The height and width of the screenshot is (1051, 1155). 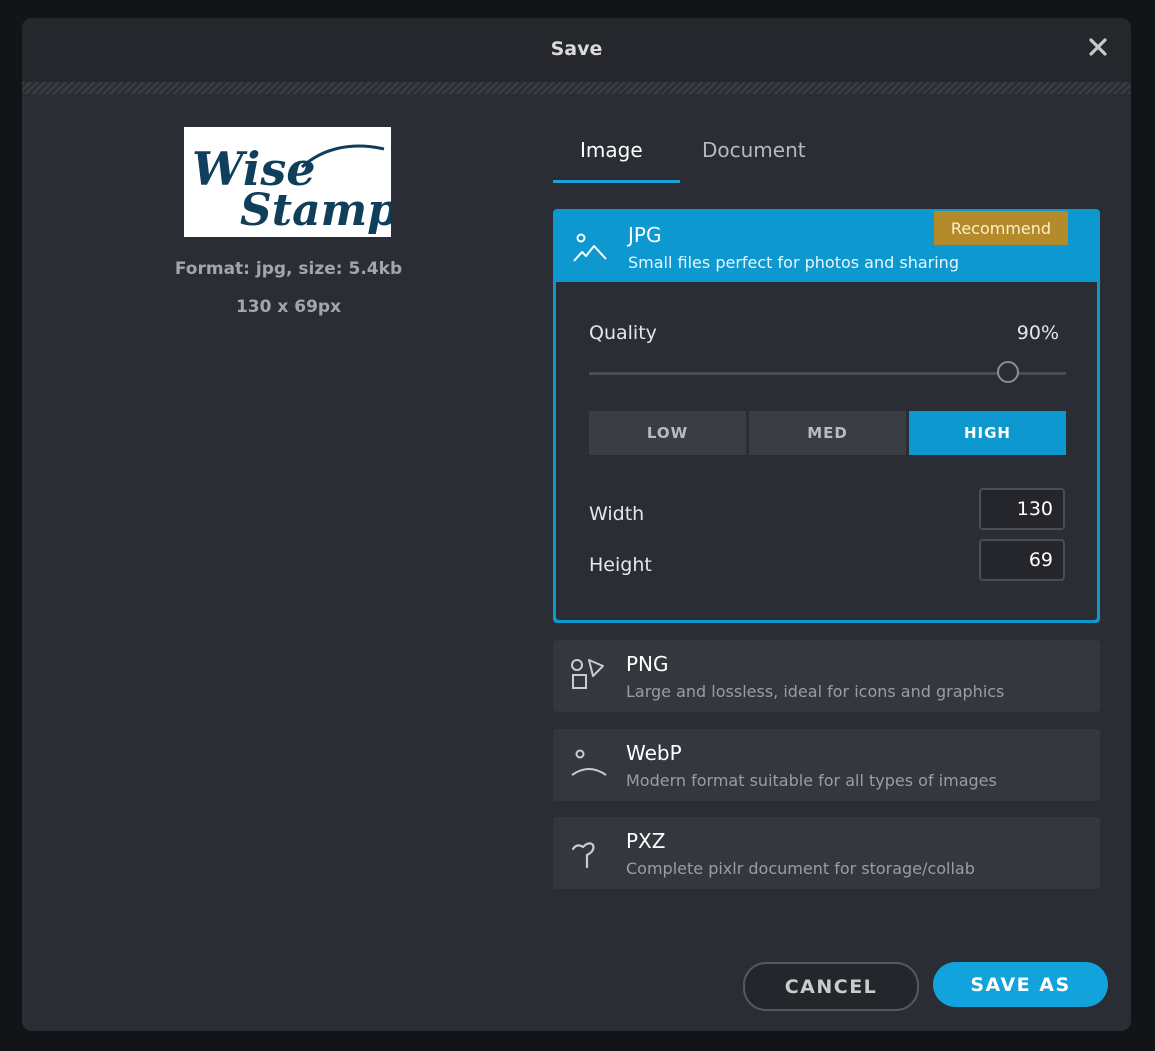 I want to click on svg-text: Stamp, so click(x=315, y=210).